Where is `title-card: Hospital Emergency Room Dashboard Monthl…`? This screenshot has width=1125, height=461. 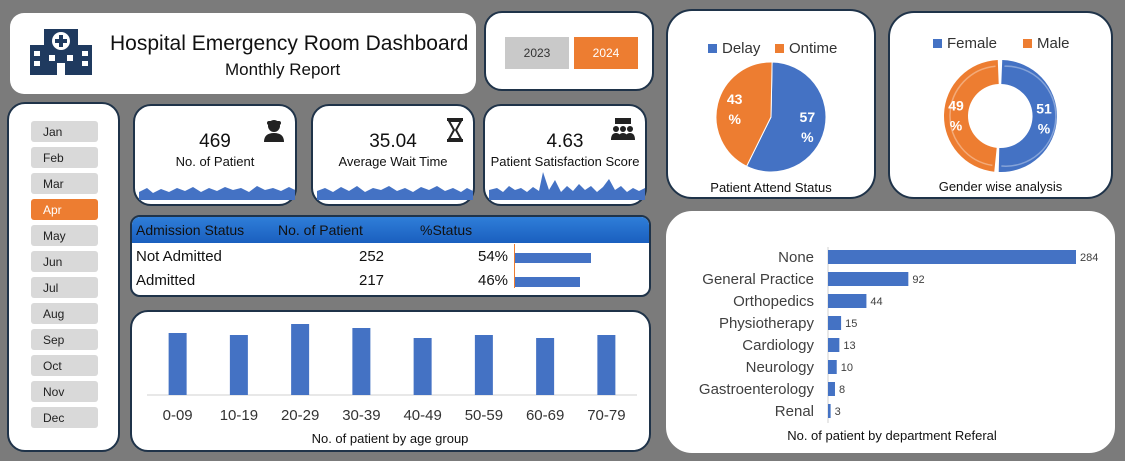
title-card: Hospital Emergency Room Dashboard Monthl… is located at coordinates (243, 53).